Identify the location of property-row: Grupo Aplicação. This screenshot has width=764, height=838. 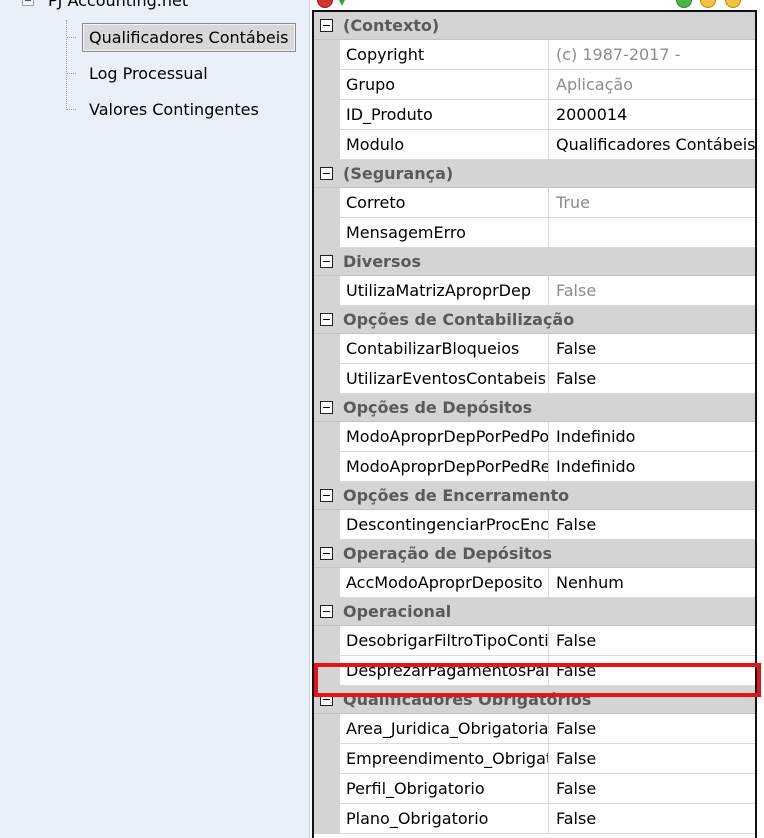
(534, 85).